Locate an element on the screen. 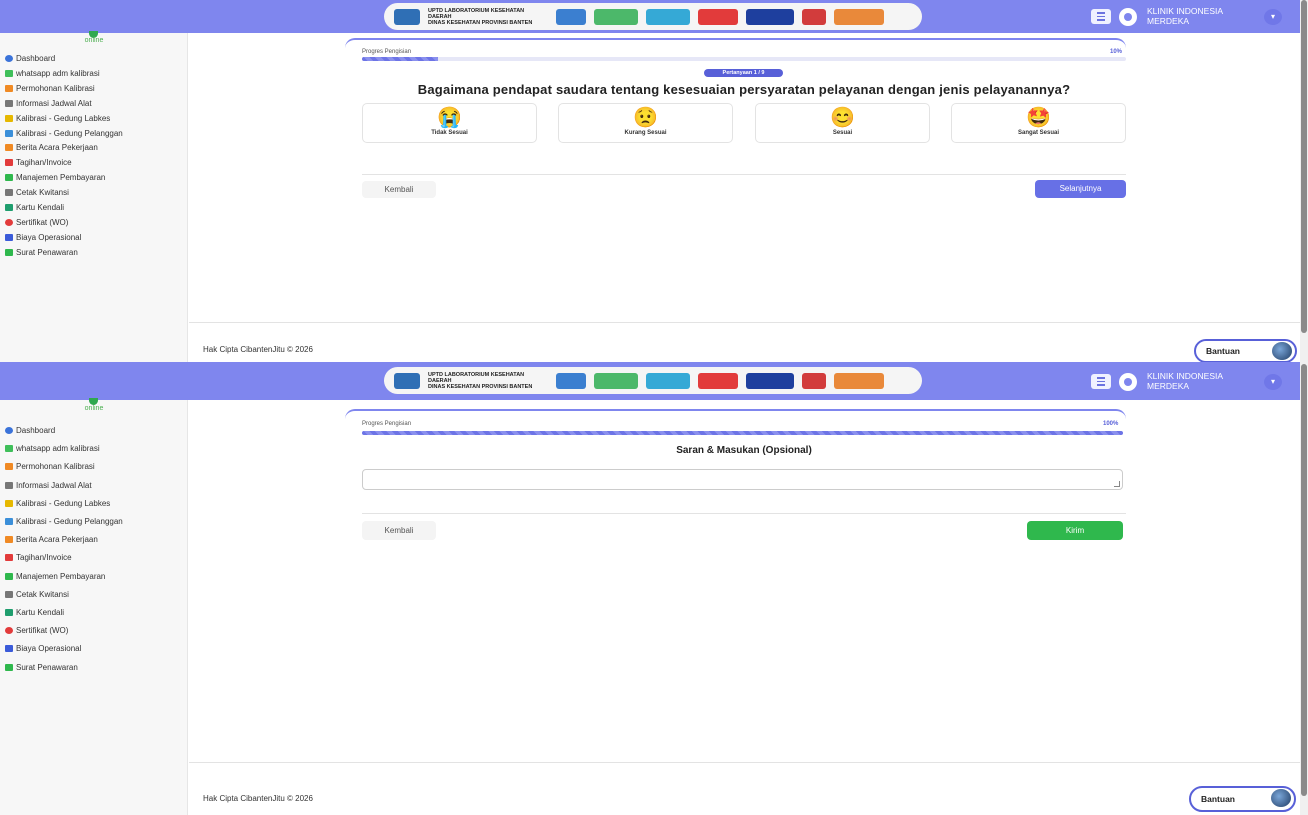  progress-bar is located at coordinates (744, 59).